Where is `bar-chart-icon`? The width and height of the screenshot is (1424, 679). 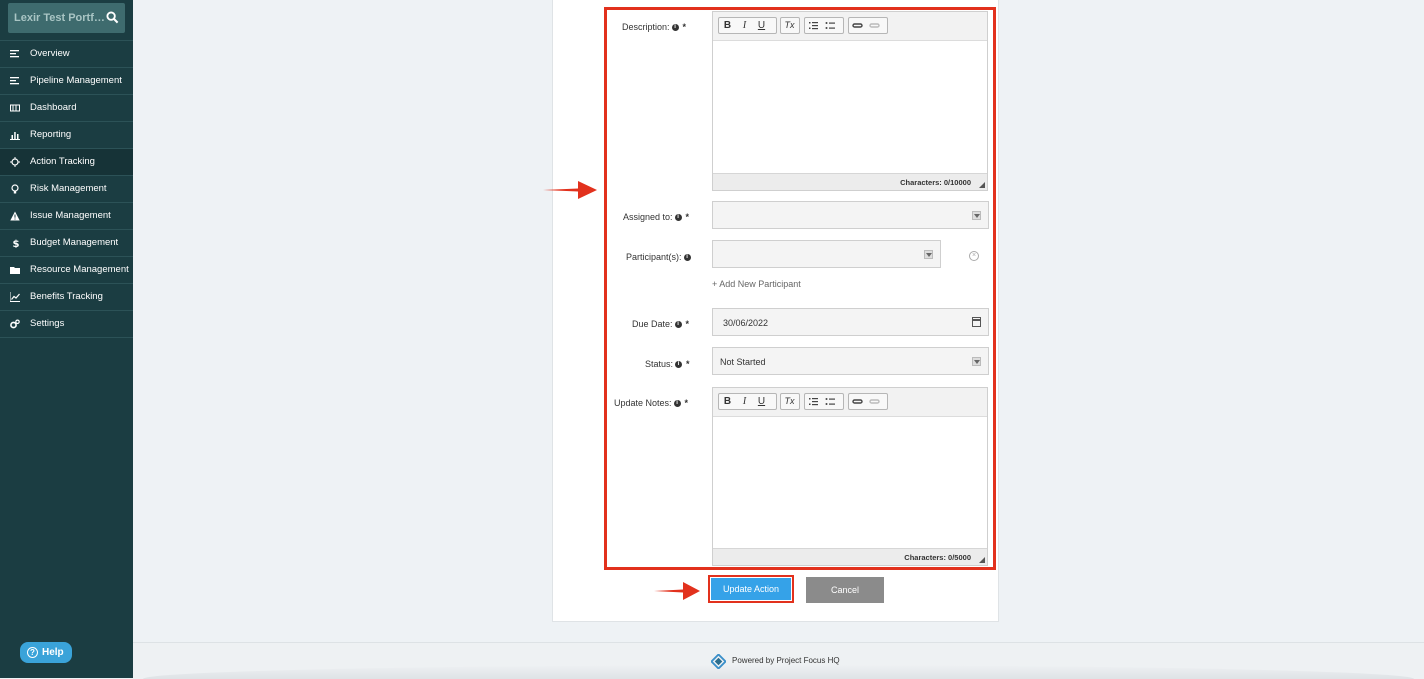
bar-chart-icon is located at coordinates (15, 136).